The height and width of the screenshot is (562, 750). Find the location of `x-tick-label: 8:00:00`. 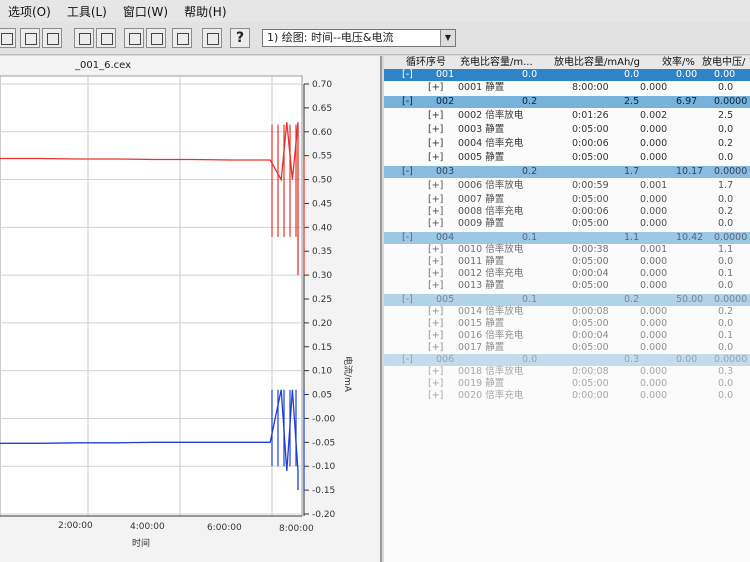

x-tick-label: 8:00:00 is located at coordinates (296, 529).